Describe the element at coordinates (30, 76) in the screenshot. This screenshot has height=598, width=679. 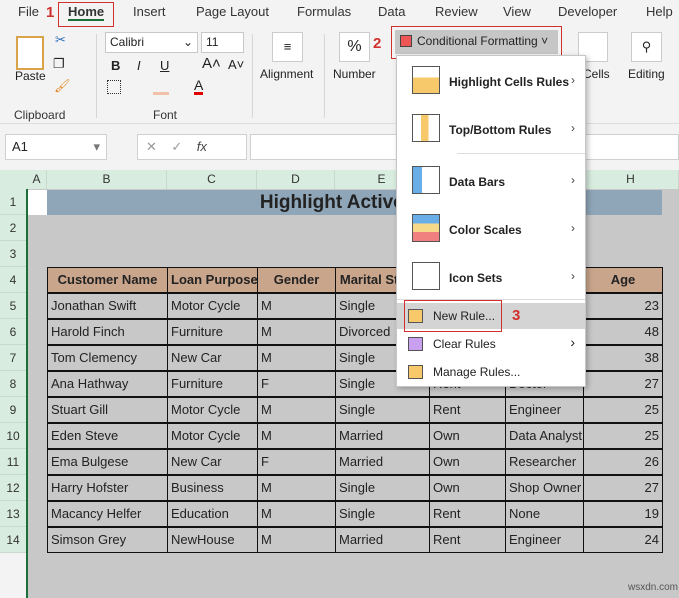
I see `paste-button: Paste` at that location.